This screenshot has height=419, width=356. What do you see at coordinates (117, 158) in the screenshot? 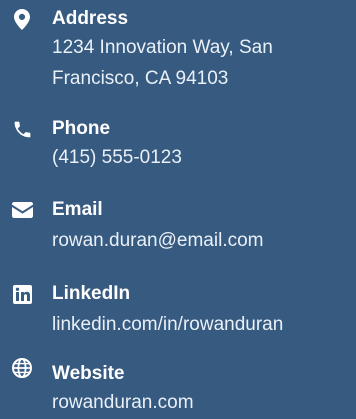
I see `phone-value: (415) 555-0123` at bounding box center [117, 158].